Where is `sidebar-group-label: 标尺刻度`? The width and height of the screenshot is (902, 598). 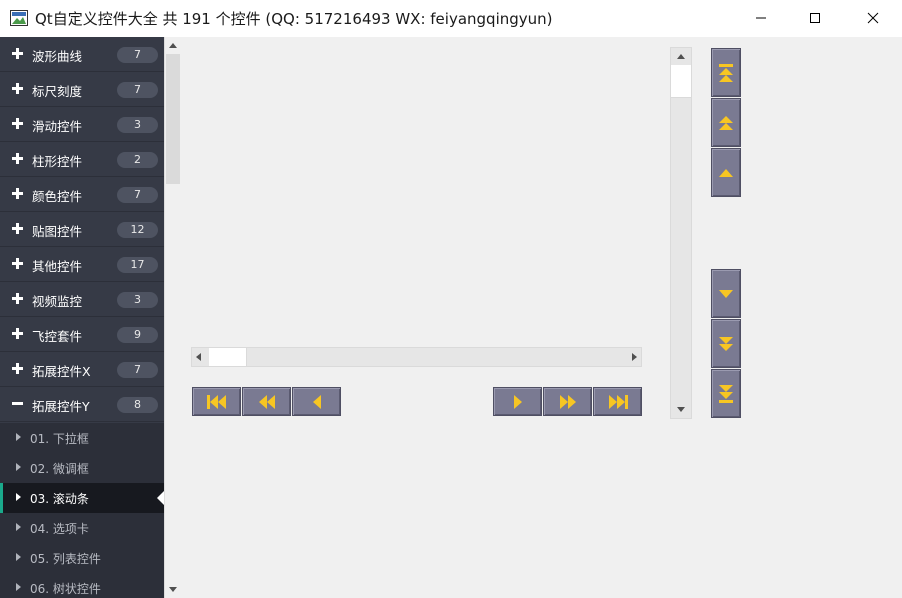
sidebar-group-label: 标尺刻度 is located at coordinates (57, 91).